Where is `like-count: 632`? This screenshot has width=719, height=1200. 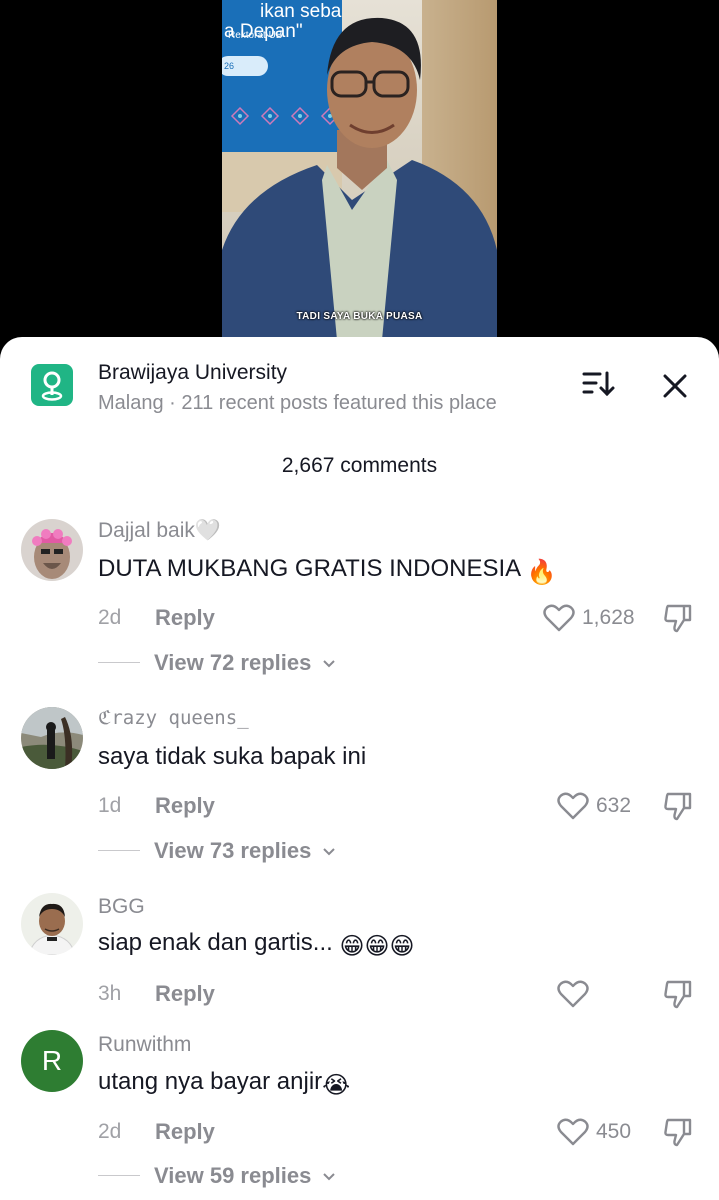
like-count: 632 is located at coordinates (614, 805).